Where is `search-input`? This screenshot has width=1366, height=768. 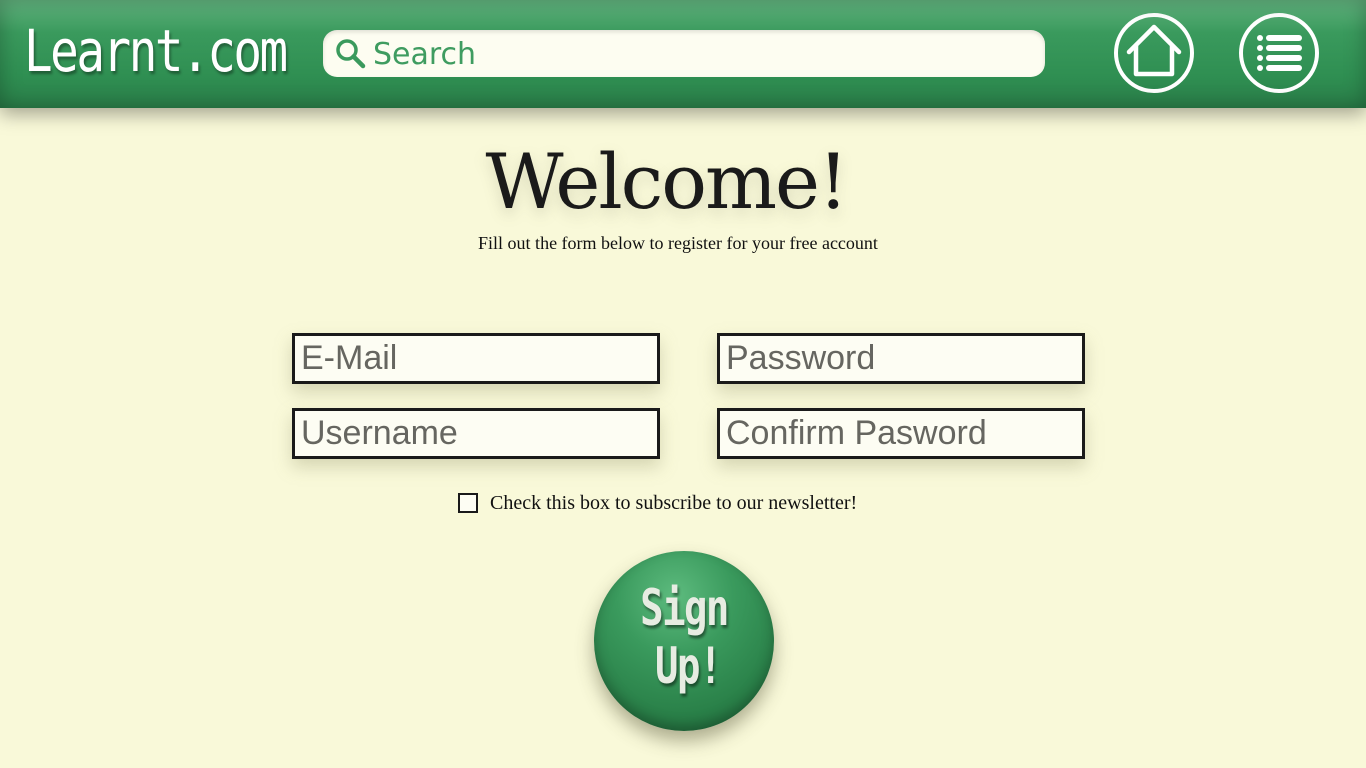
search-input is located at coordinates (698, 54).